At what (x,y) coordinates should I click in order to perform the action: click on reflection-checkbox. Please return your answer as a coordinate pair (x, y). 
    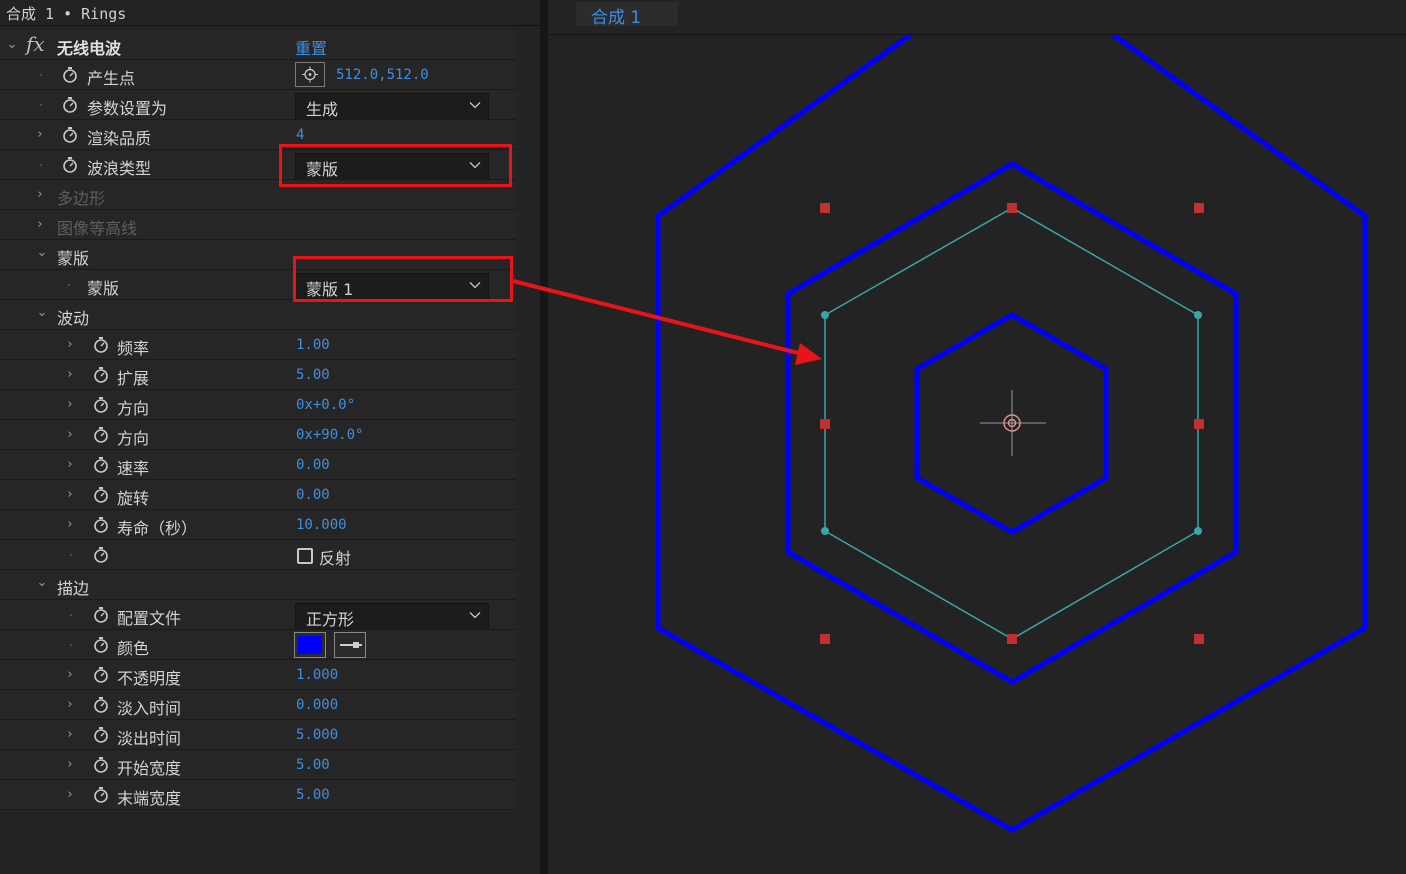
    Looking at the image, I should click on (305, 556).